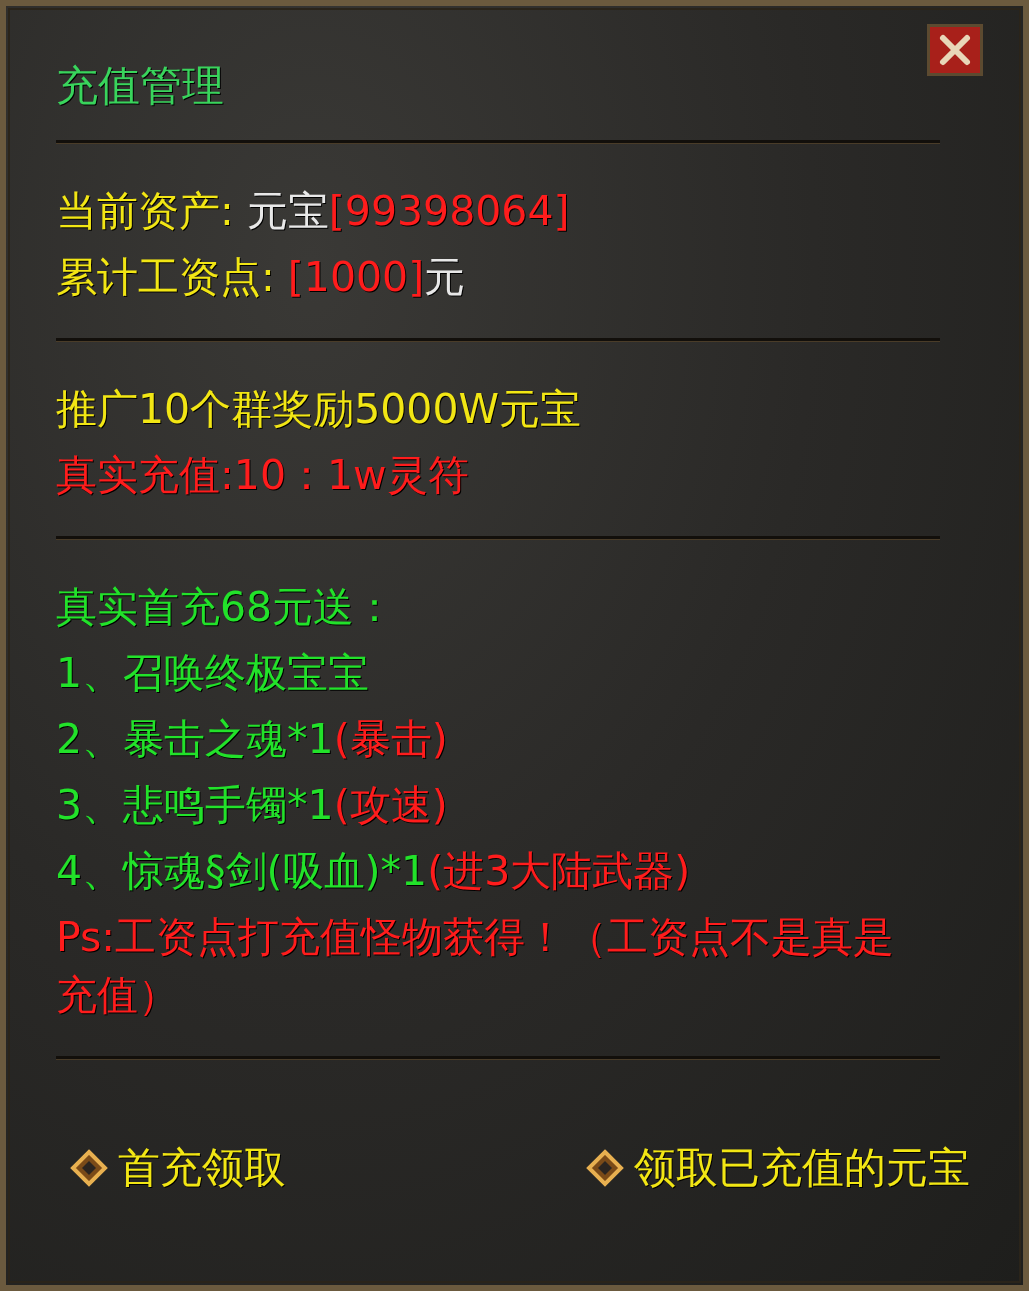  Describe the element at coordinates (195, 739) in the screenshot. I see `info-text: 2、暴击之魂*1` at that location.